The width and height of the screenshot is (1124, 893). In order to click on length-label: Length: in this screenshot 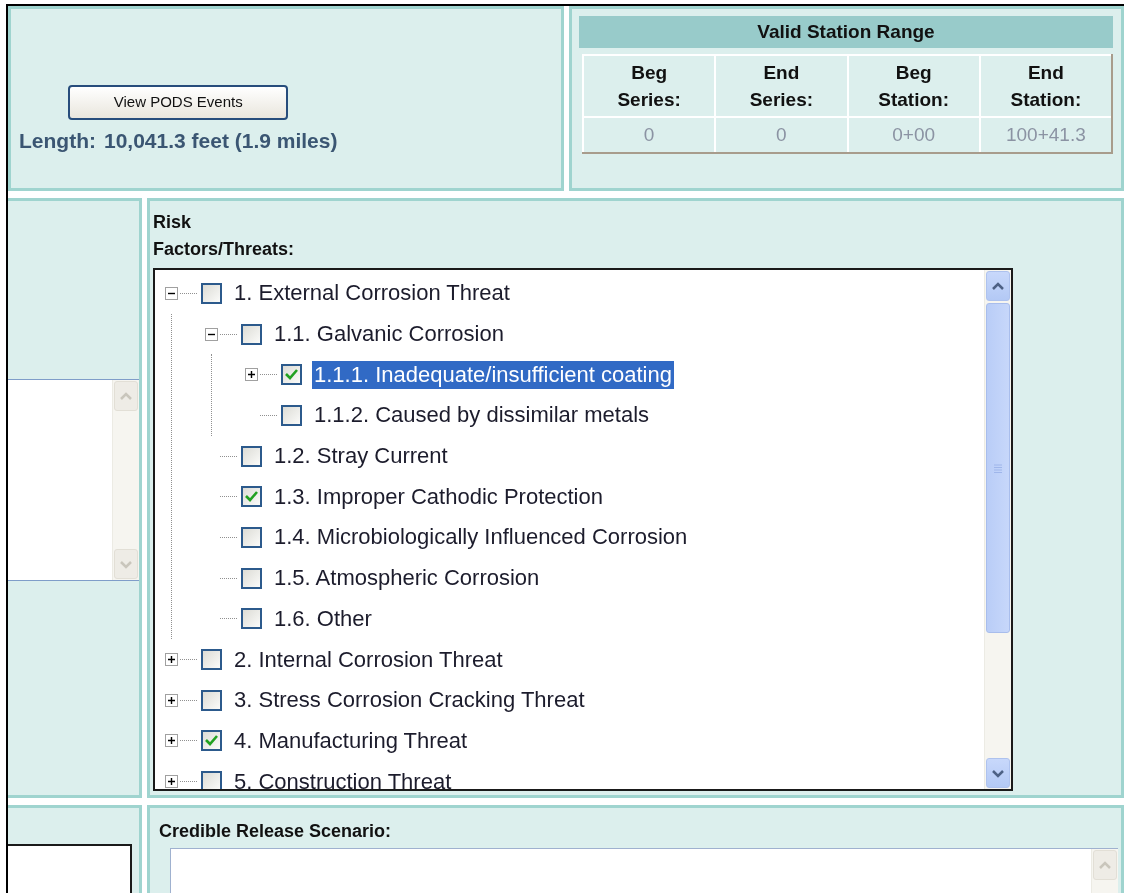, I will do `click(57, 141)`.